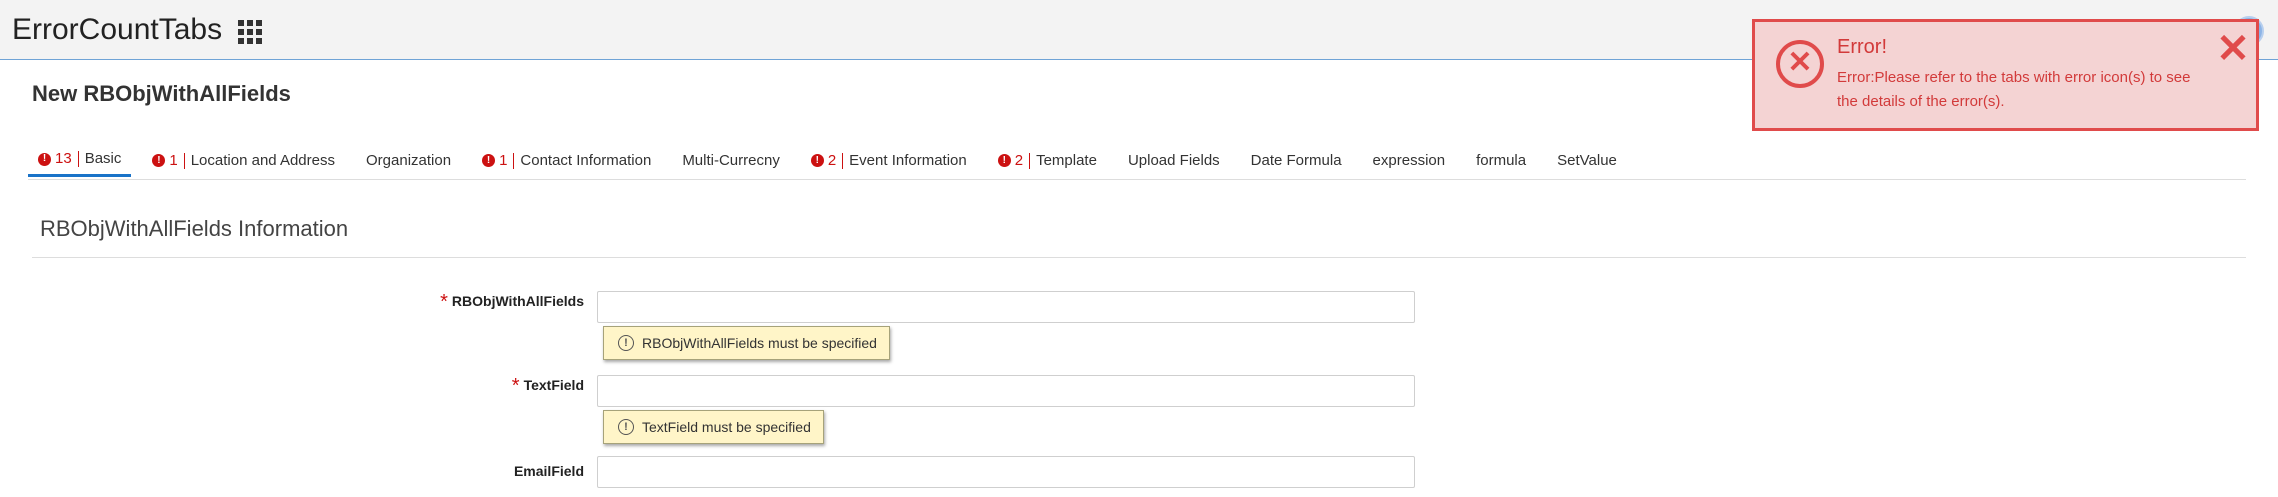 This screenshot has height=497, width=2278. I want to click on tab-organization: Organization, so click(408, 158).